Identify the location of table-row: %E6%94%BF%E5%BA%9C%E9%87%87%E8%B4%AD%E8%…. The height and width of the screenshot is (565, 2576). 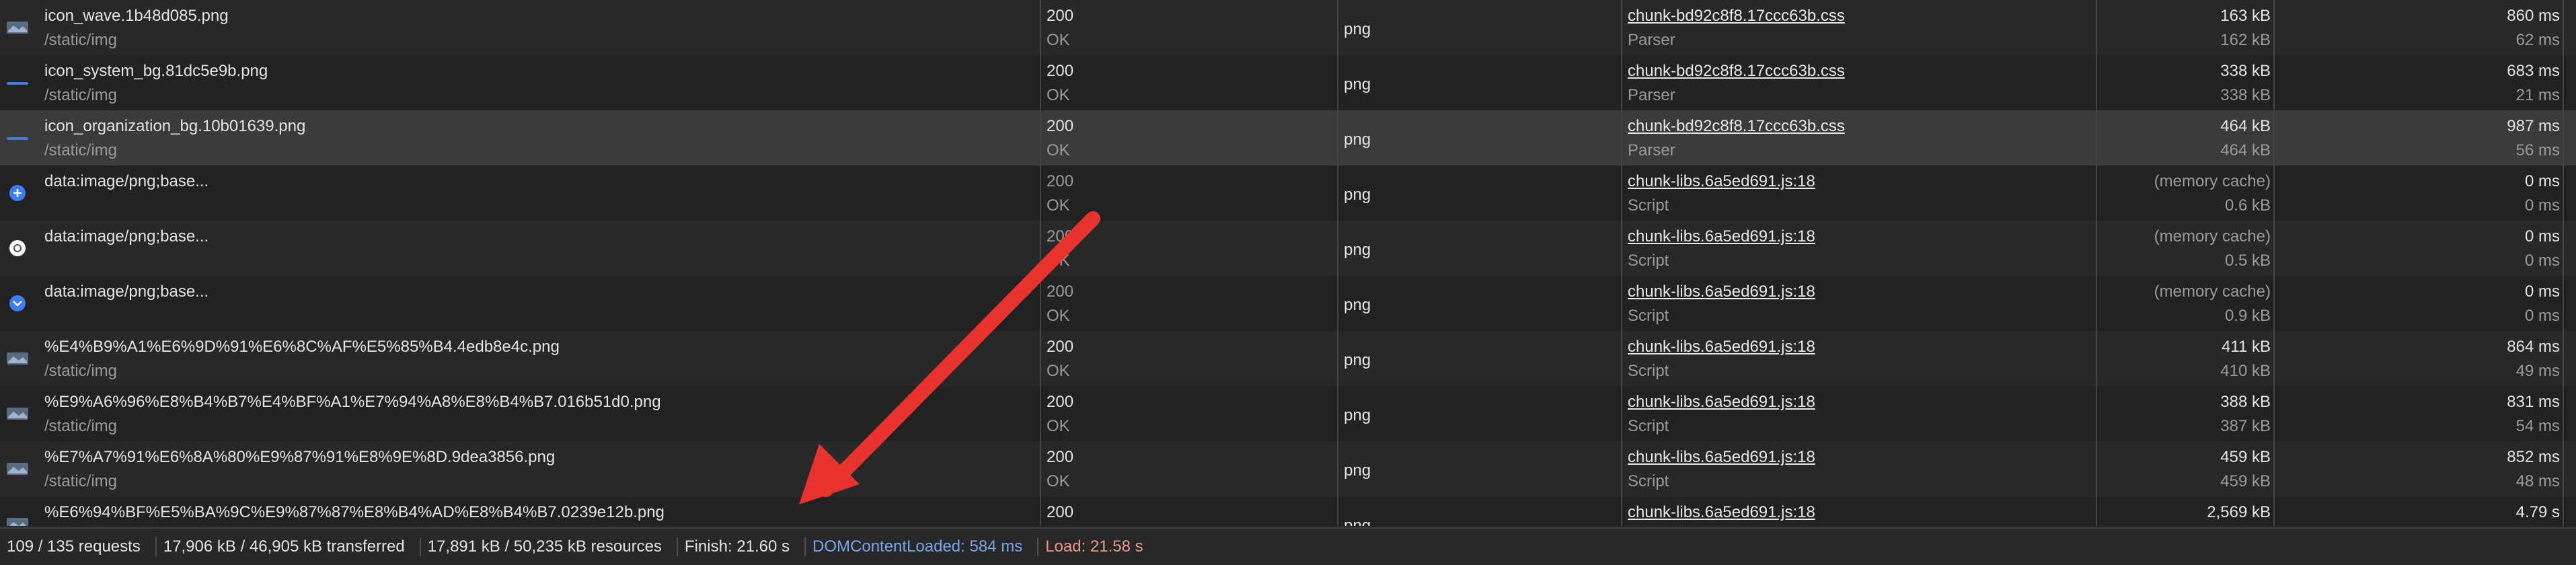
(1288, 511).